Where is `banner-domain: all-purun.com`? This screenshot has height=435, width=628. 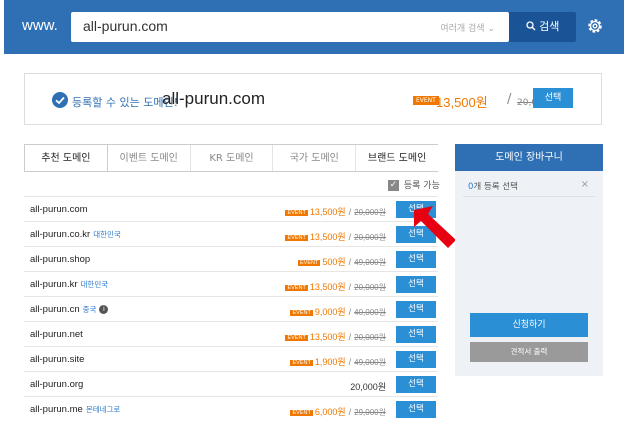 banner-domain: all-purun.com is located at coordinates (213, 98).